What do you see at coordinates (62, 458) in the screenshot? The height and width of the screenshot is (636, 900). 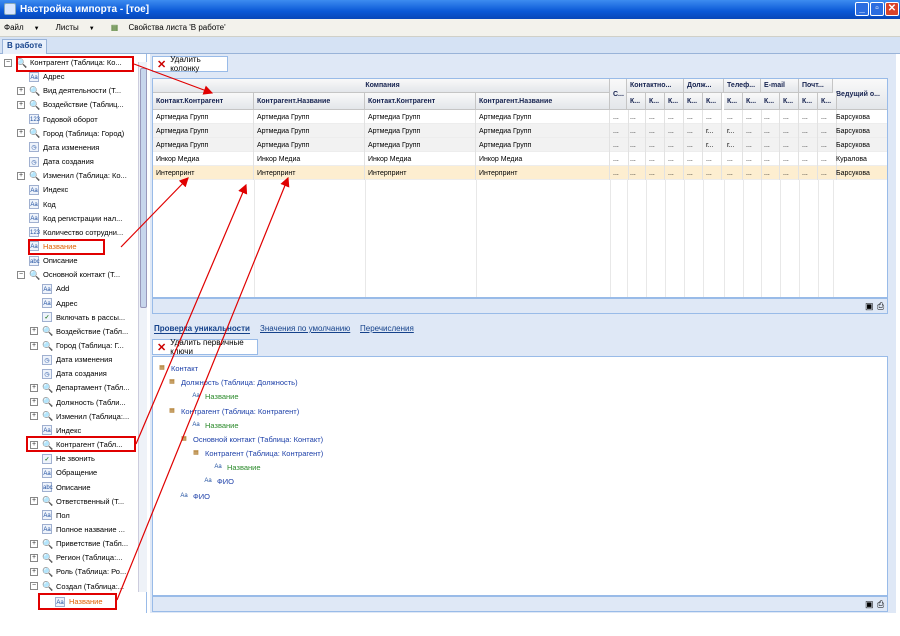 I see `tree-item: ✓ Не звонить` at bounding box center [62, 458].